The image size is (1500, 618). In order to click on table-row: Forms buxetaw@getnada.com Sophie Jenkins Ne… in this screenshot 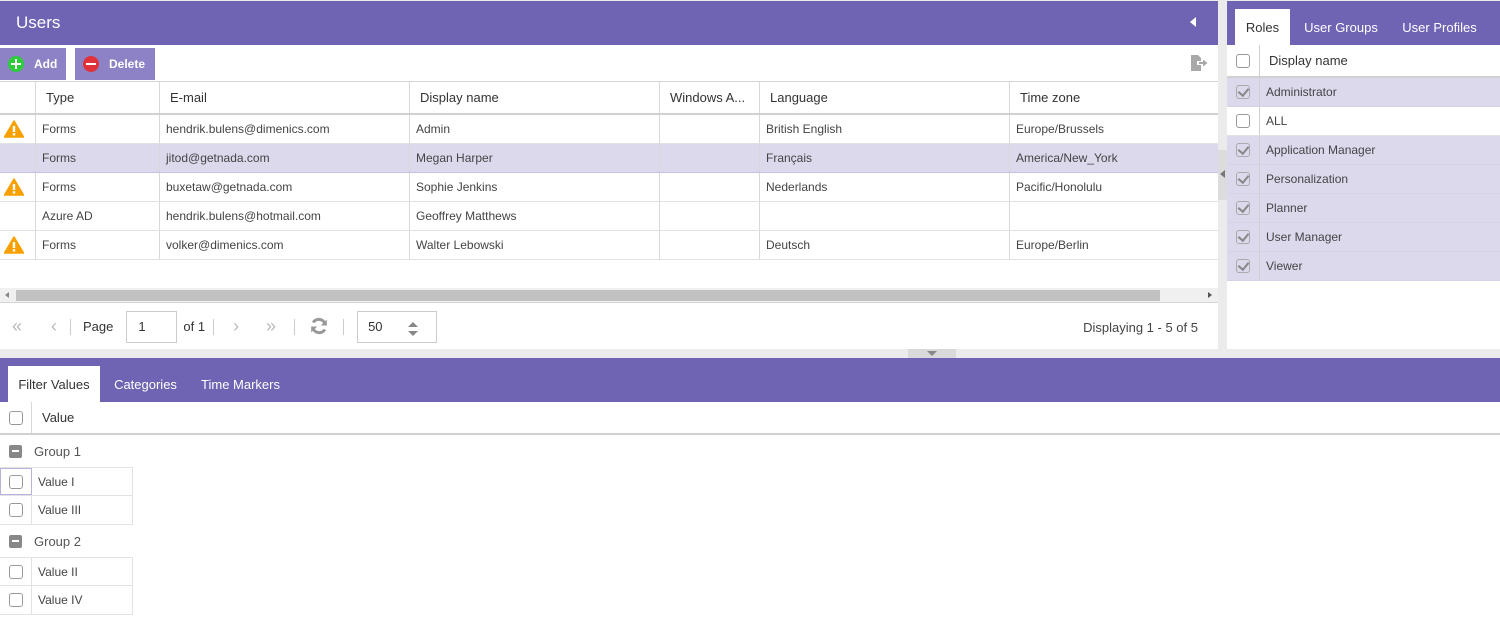, I will do `click(609, 187)`.